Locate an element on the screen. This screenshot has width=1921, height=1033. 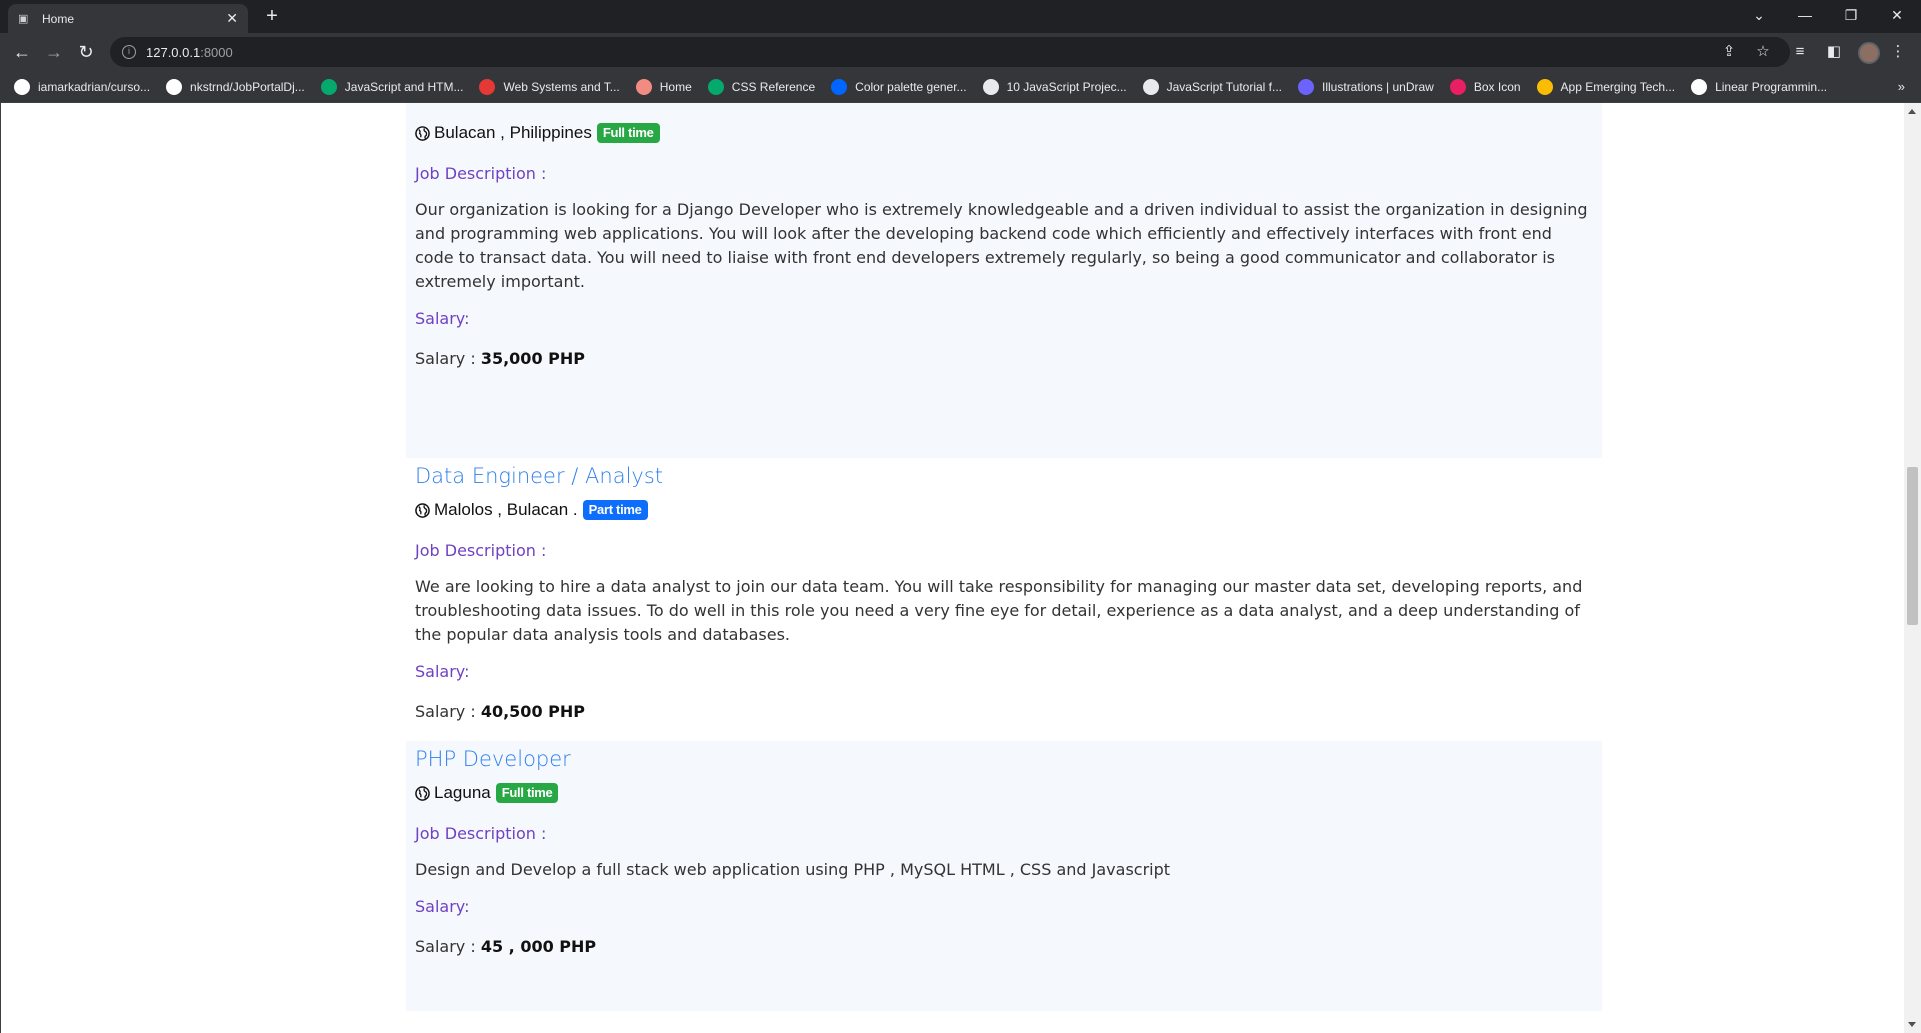
salary-line: Salary : 40,500 PHP is located at coordinates (1004, 712).